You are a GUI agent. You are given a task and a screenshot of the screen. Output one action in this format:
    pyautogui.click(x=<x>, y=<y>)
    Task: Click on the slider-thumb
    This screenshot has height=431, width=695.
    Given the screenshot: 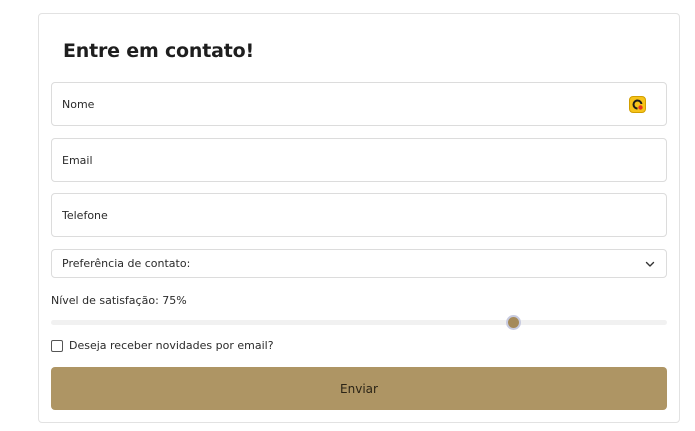 What is the action you would take?
    pyautogui.click(x=513, y=322)
    